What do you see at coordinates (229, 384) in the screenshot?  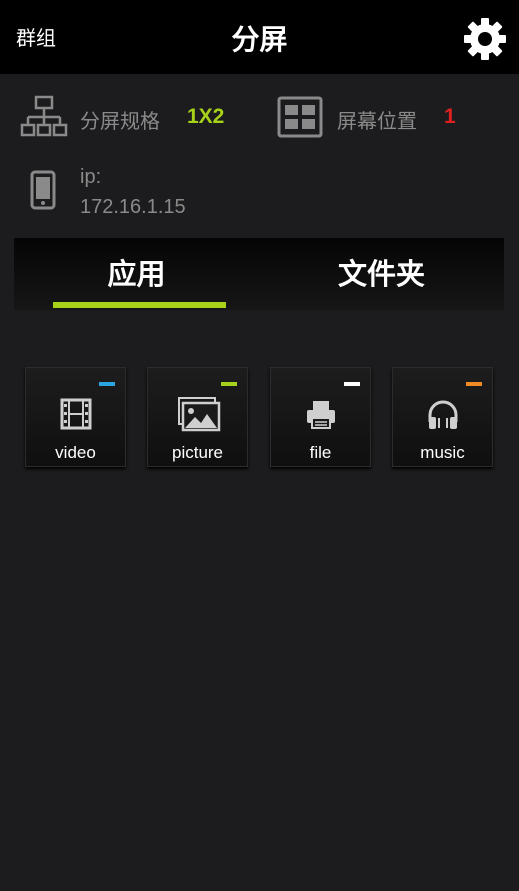 I see `picture-accent-mark` at bounding box center [229, 384].